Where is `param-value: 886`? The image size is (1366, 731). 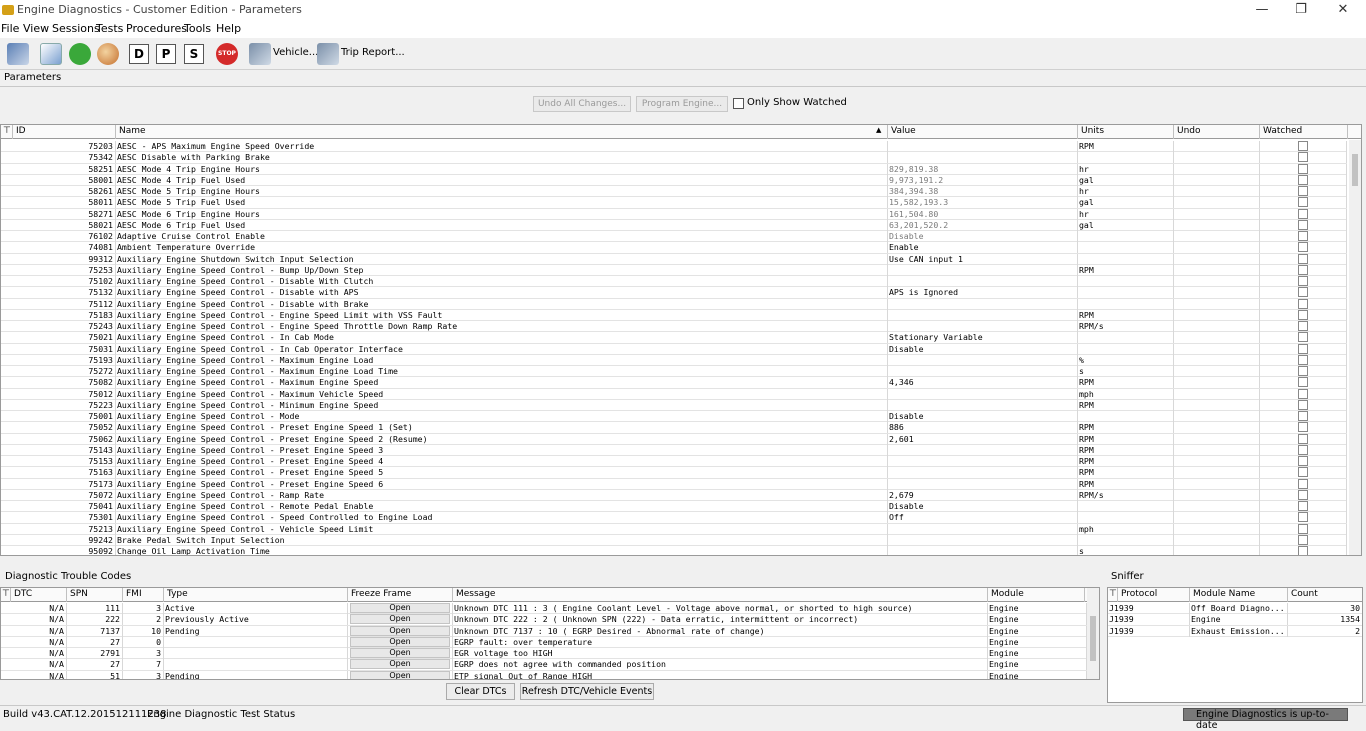 param-value: 886 is located at coordinates (983, 428).